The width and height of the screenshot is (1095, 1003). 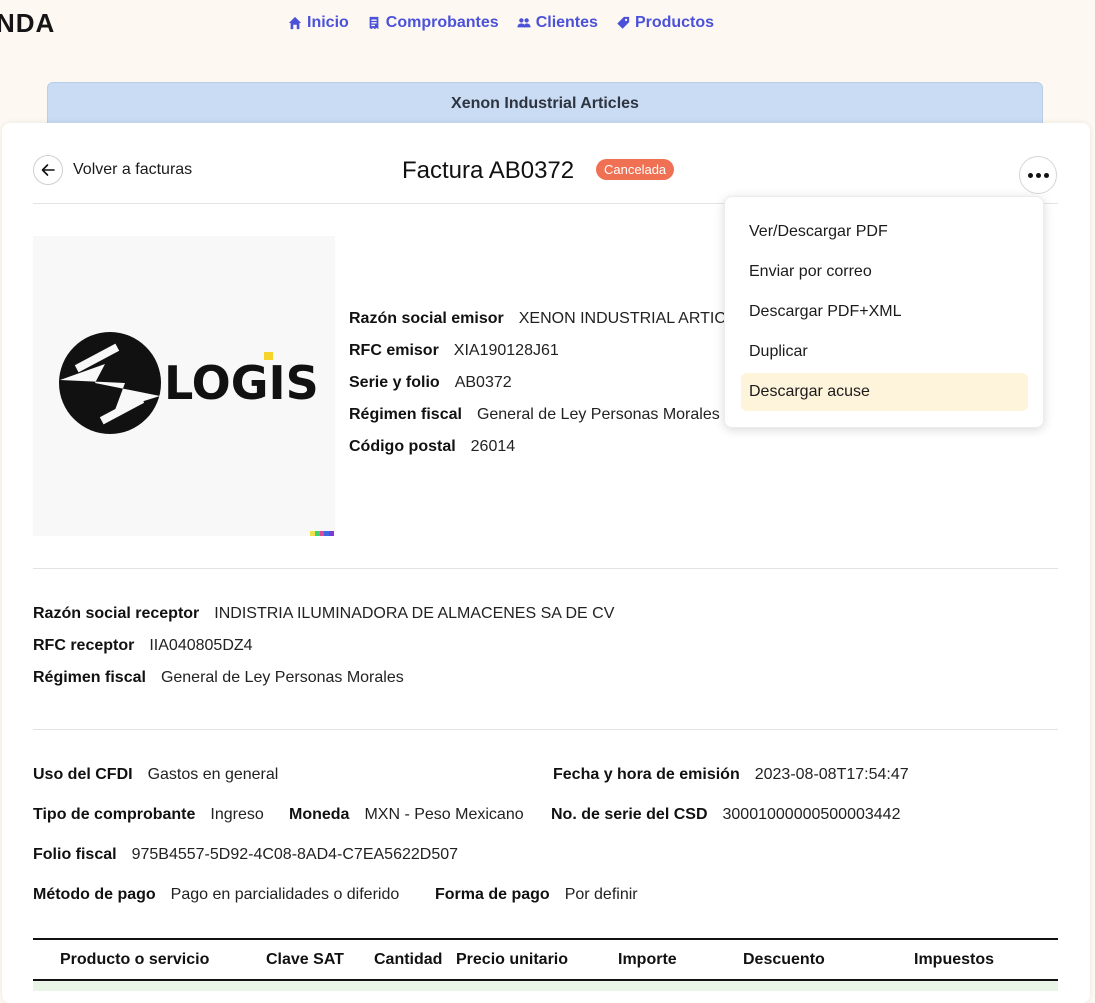 What do you see at coordinates (884, 232) in the screenshot?
I see `menu-item-ver-pdf: Ver/Descargar PDF` at bounding box center [884, 232].